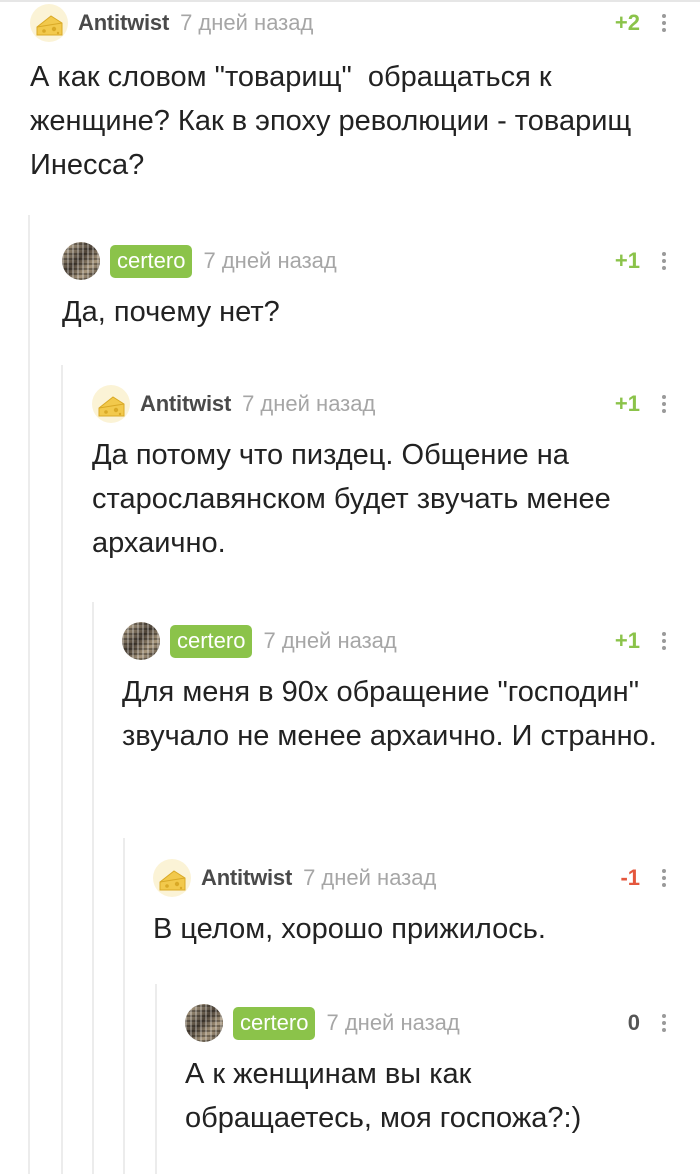  I want to click on comment-text: В целом, хорошо прижилось., so click(349, 929).